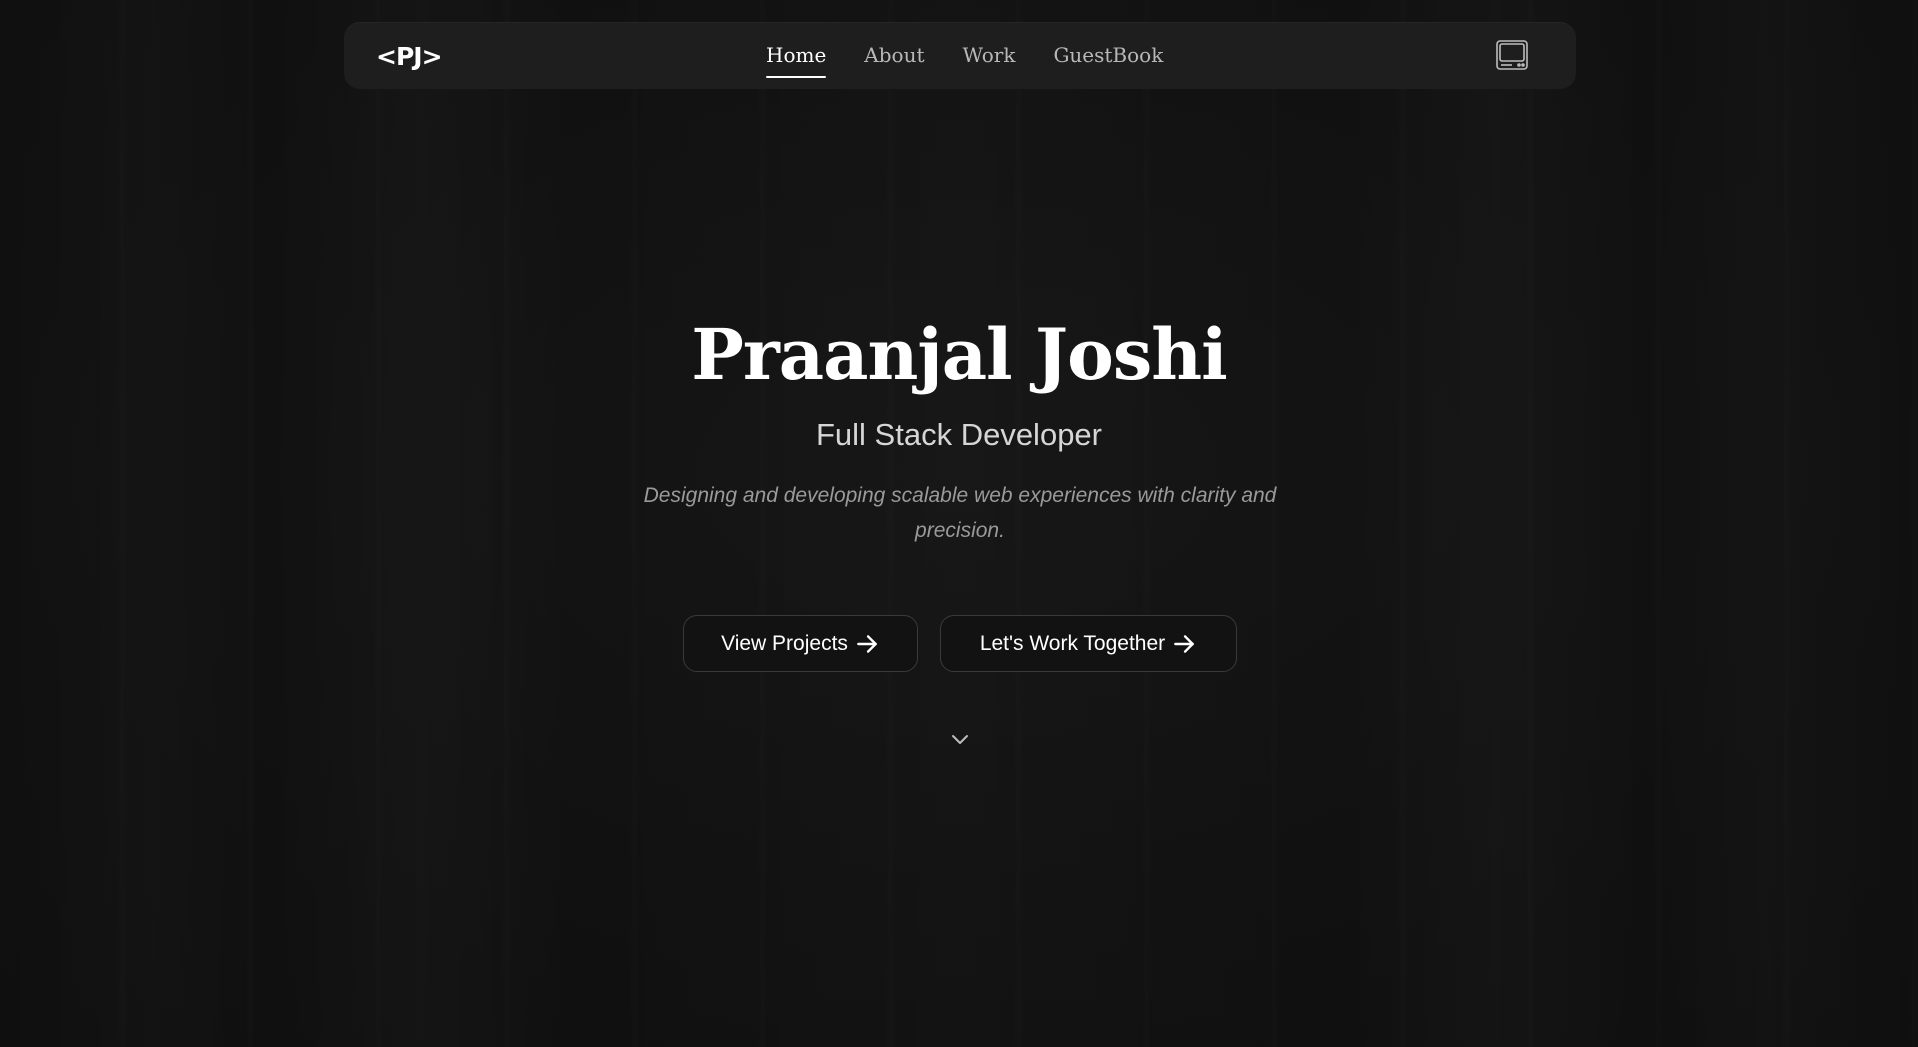  What do you see at coordinates (989, 56) in the screenshot?
I see `nav-link-work: Work` at bounding box center [989, 56].